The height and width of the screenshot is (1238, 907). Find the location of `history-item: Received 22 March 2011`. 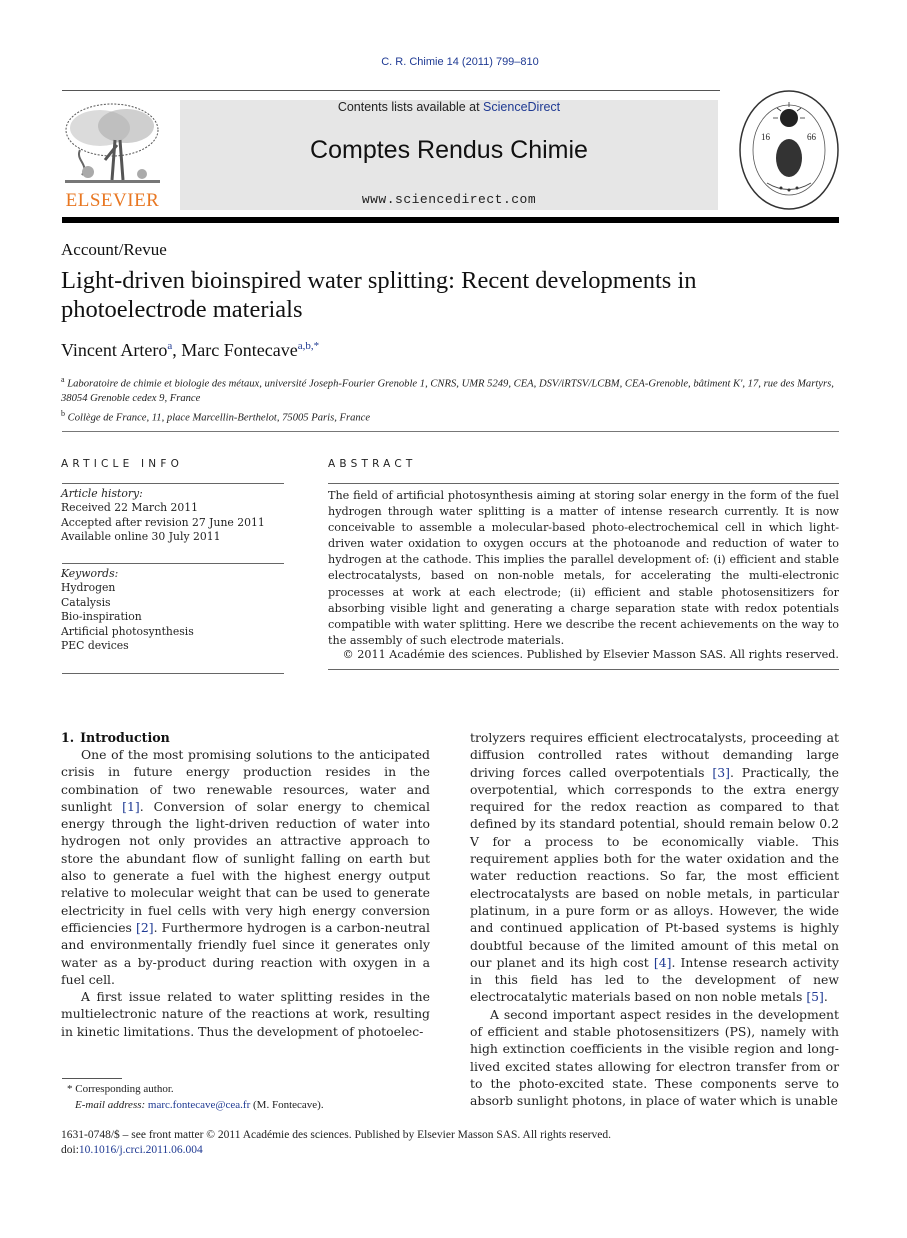

history-item: Received 22 March 2011 is located at coordinates (129, 508).